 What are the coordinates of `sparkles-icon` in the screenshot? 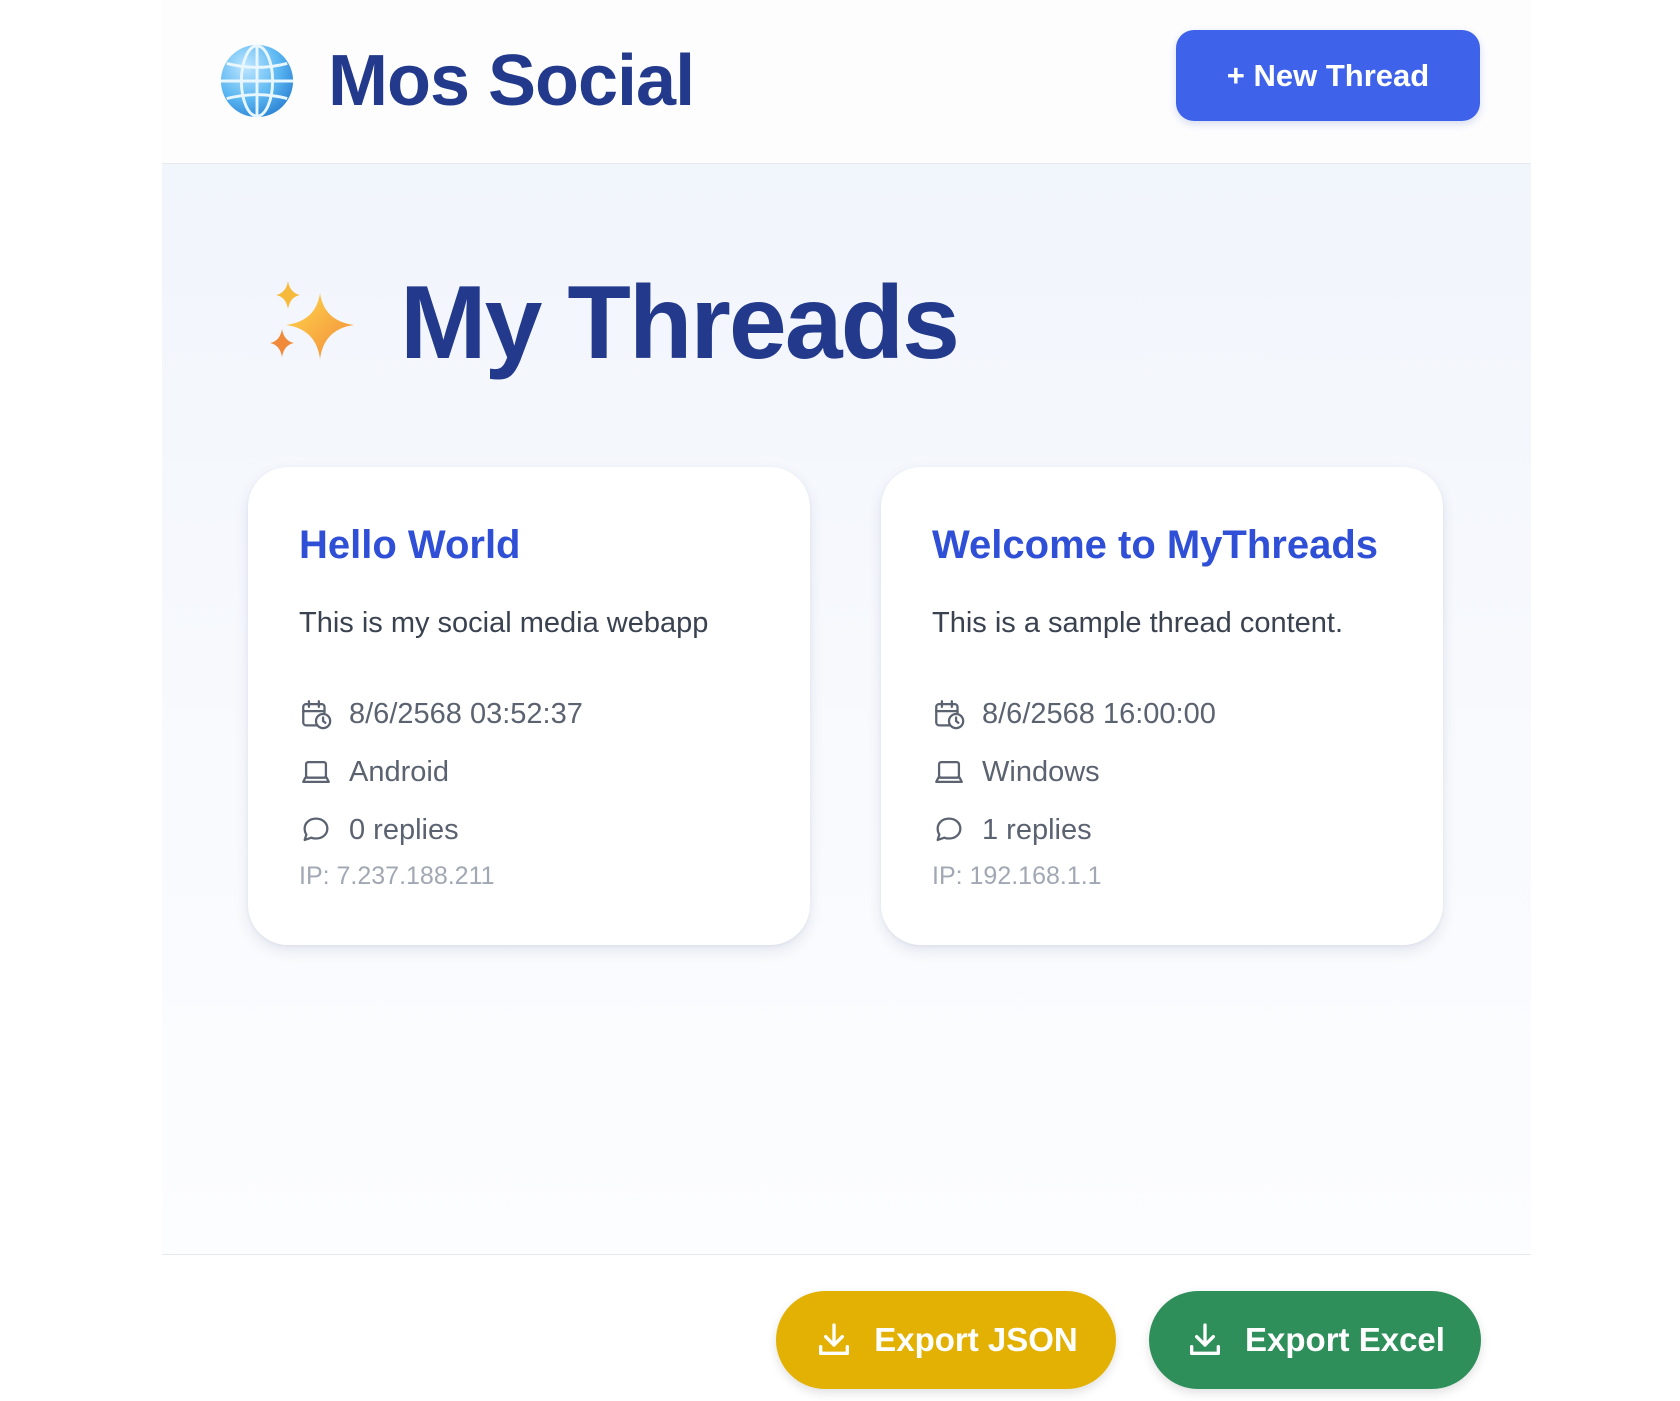 It's located at (312, 320).